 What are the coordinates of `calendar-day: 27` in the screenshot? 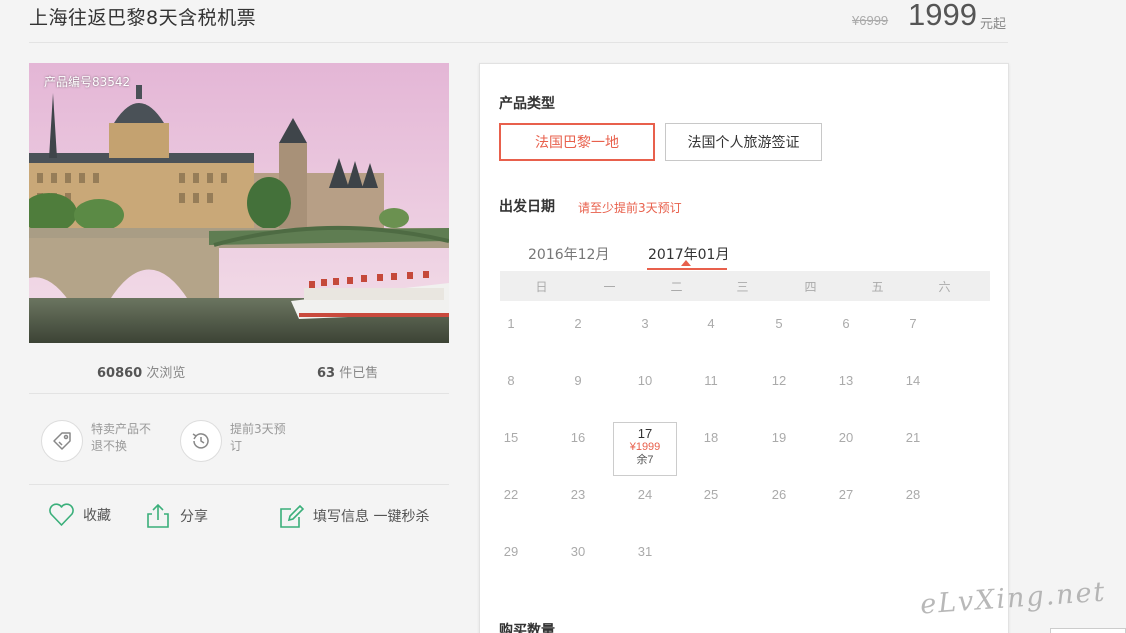 It's located at (846, 506).